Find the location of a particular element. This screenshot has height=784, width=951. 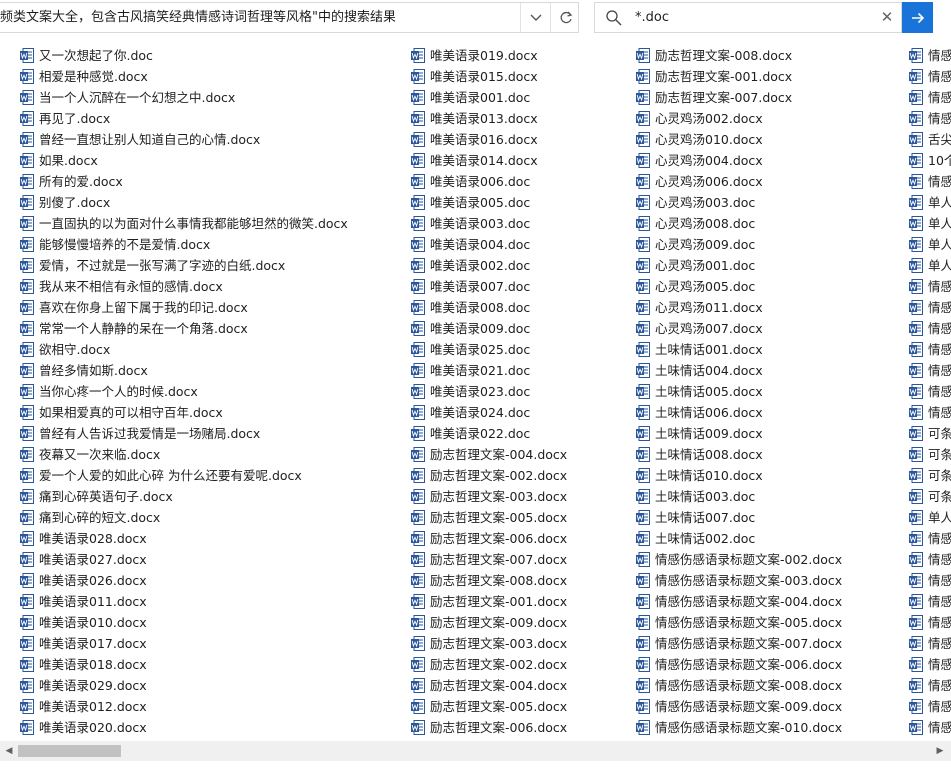

file-item: 唯美语录009.doc is located at coordinates (489, 328).